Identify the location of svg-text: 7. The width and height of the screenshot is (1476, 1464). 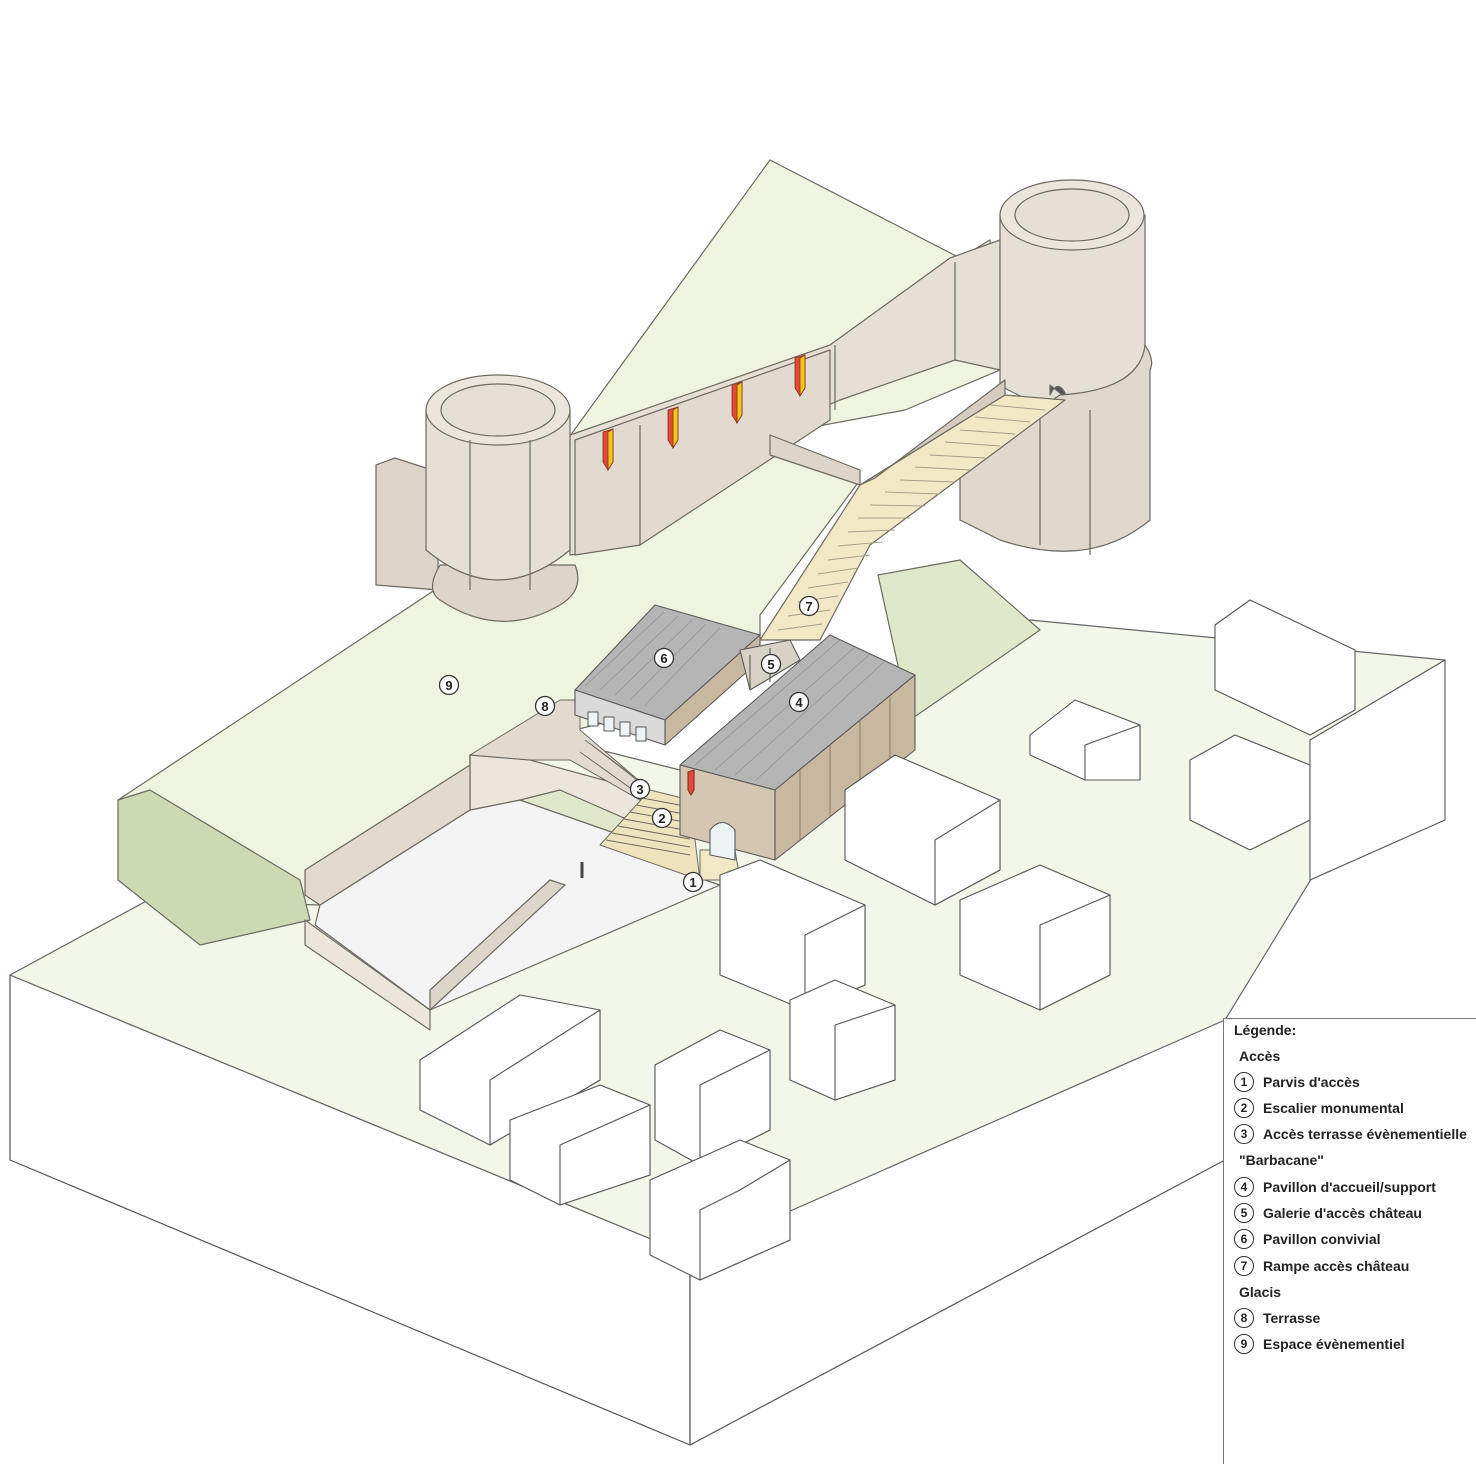
(808, 606).